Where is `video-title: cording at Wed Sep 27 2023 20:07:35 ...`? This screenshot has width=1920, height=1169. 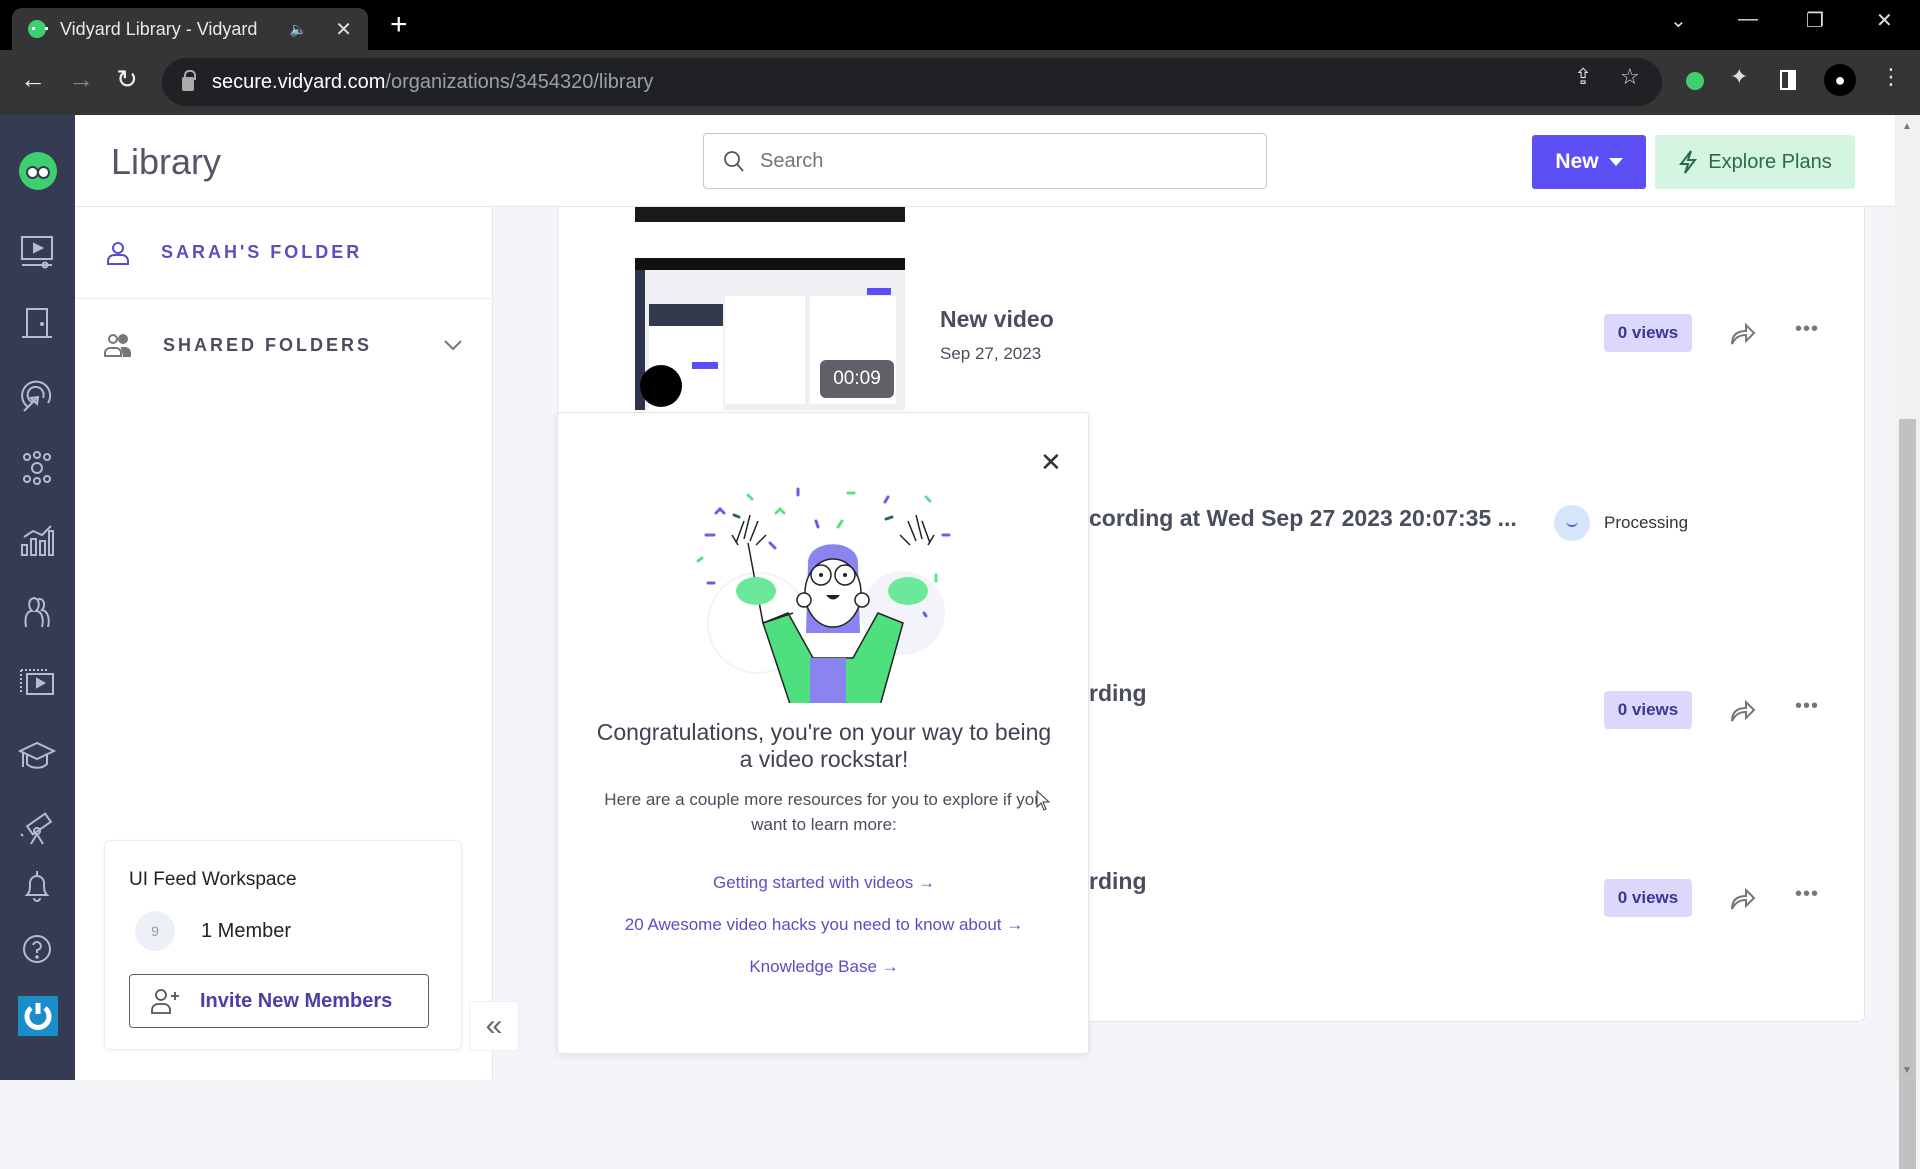
video-title: cording at Wed Sep 27 2023 20:07:35 ... is located at coordinates (1303, 518).